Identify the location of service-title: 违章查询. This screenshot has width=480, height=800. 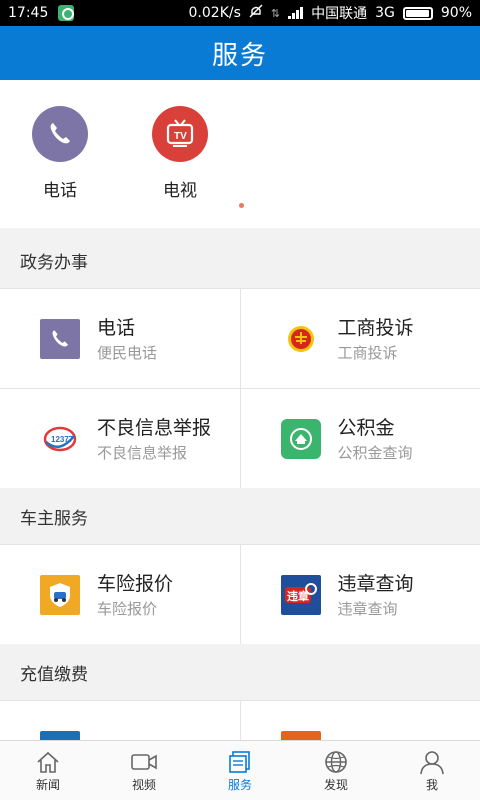
(375, 583).